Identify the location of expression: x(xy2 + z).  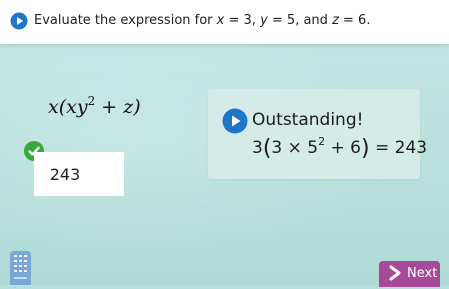
(94, 106).